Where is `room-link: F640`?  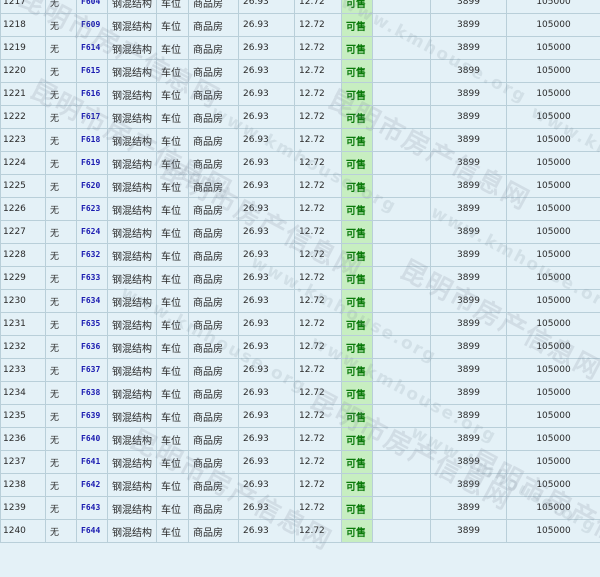 room-link: F640 is located at coordinates (90, 438).